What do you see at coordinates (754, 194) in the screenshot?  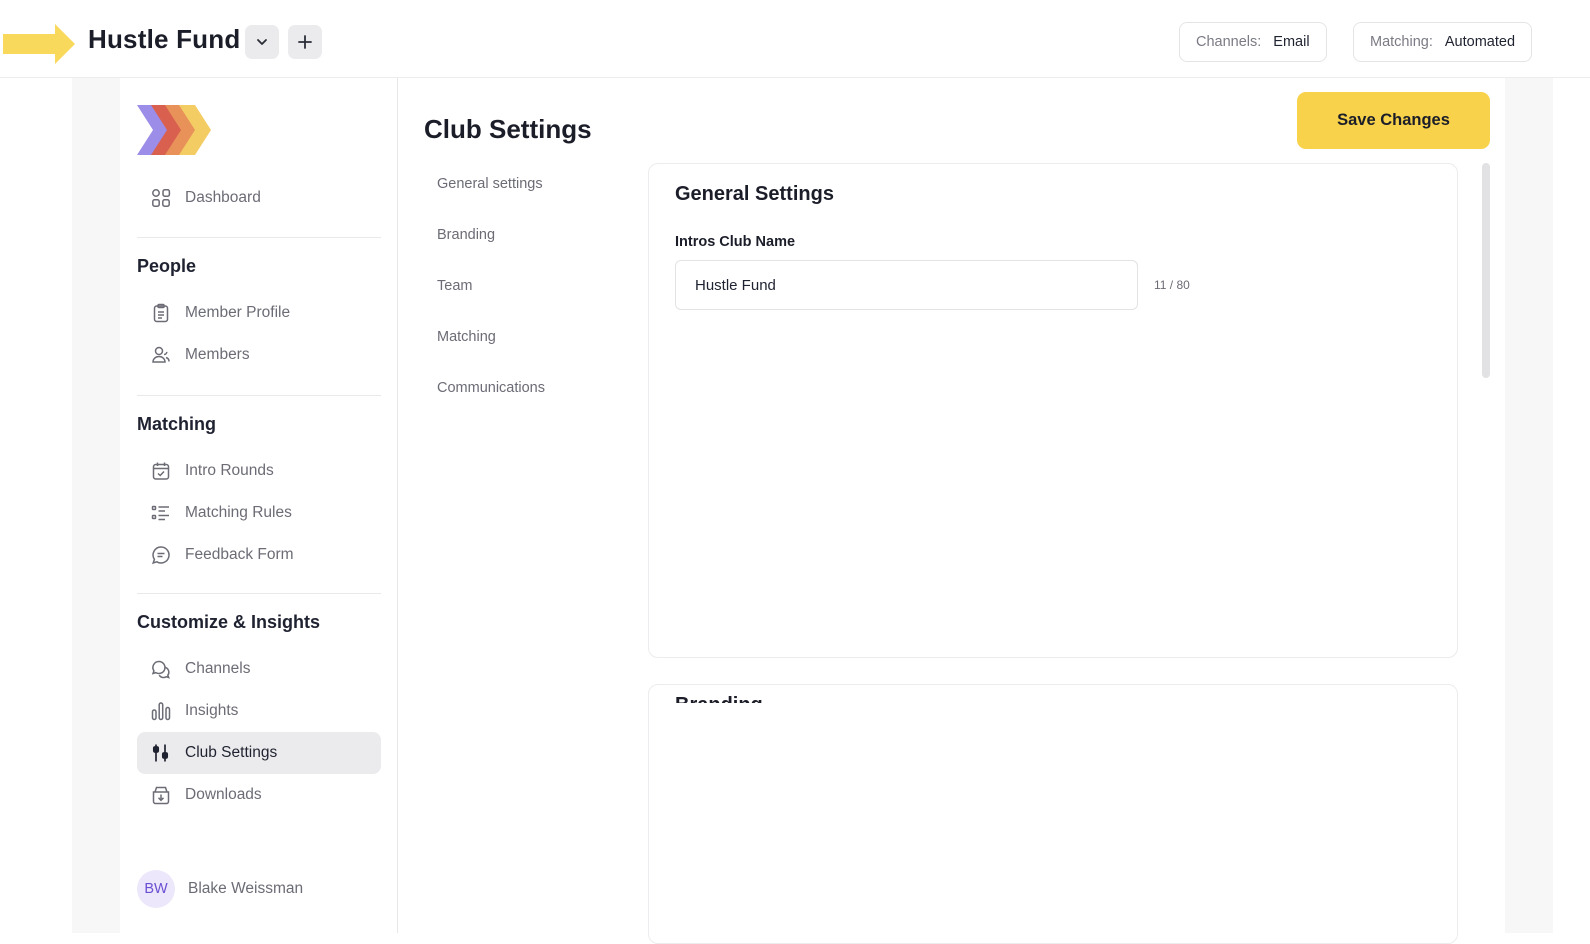 I see `card-title: General Settings` at bounding box center [754, 194].